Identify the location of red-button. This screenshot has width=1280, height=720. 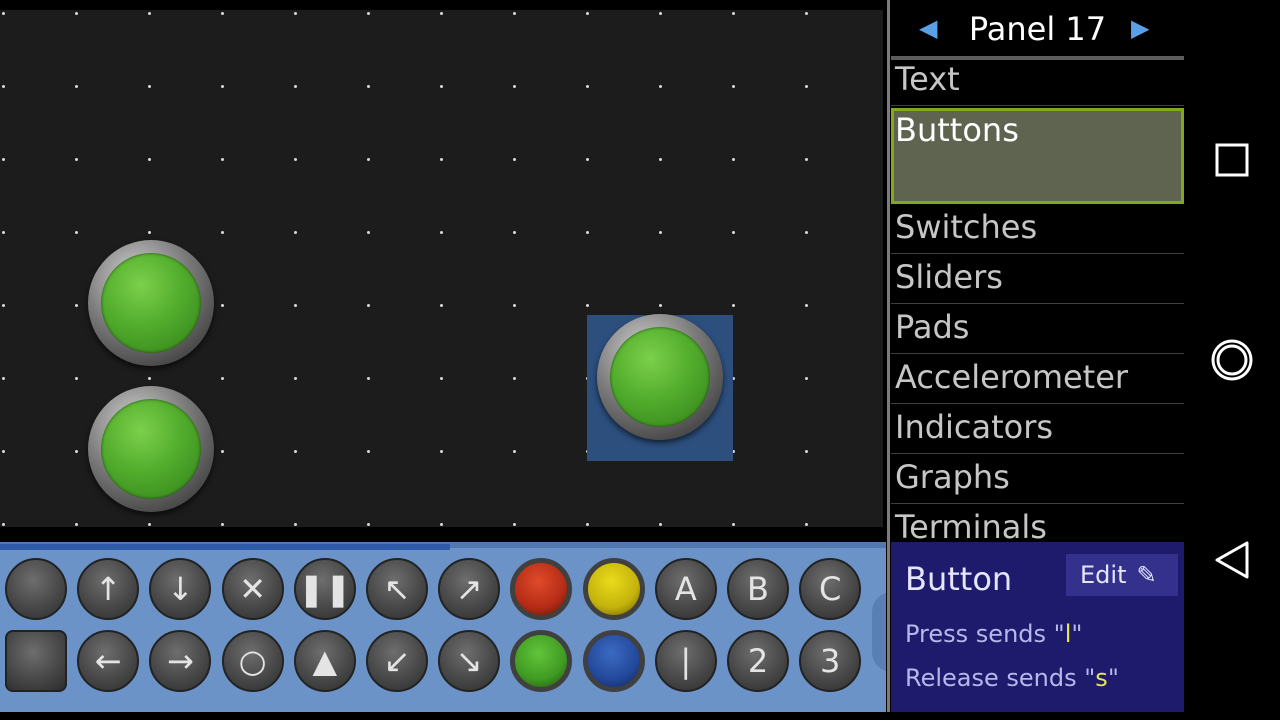
(541, 589).